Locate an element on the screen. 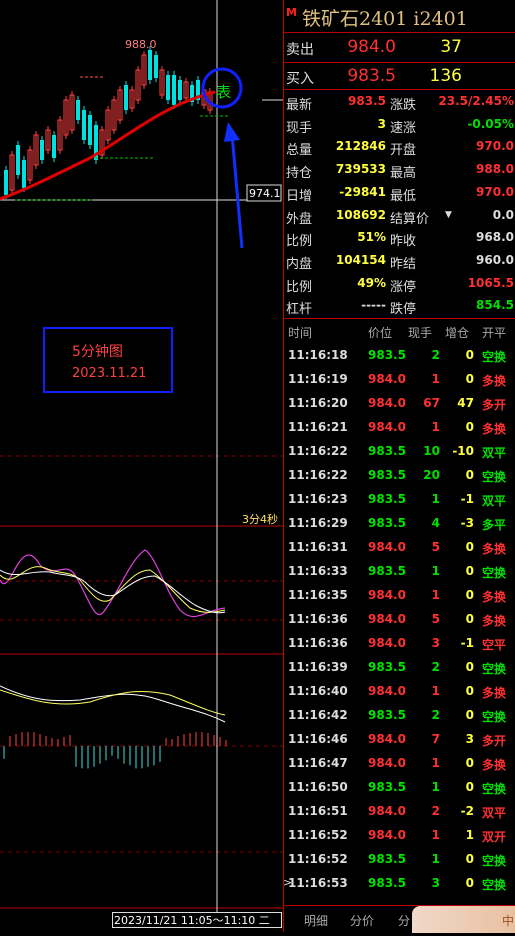  stat-label: 持仓 is located at coordinates (299, 174).